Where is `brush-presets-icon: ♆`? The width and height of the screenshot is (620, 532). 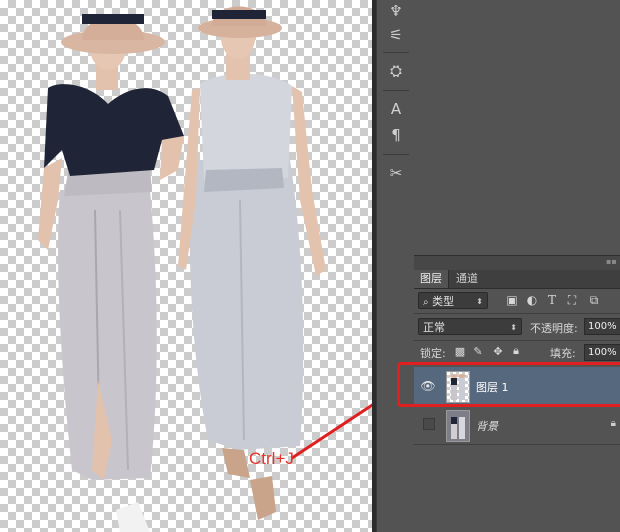 brush-presets-icon: ♆ is located at coordinates (396, 11).